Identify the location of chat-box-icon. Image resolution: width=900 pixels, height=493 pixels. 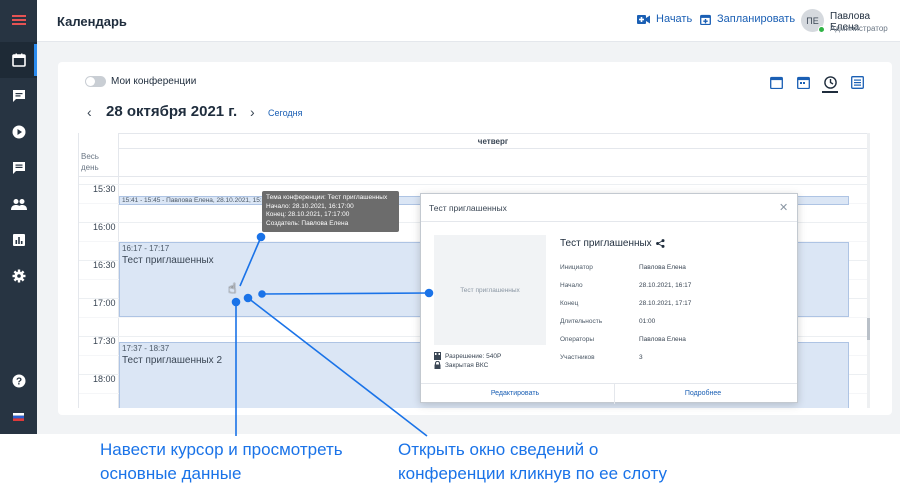
(18, 96).